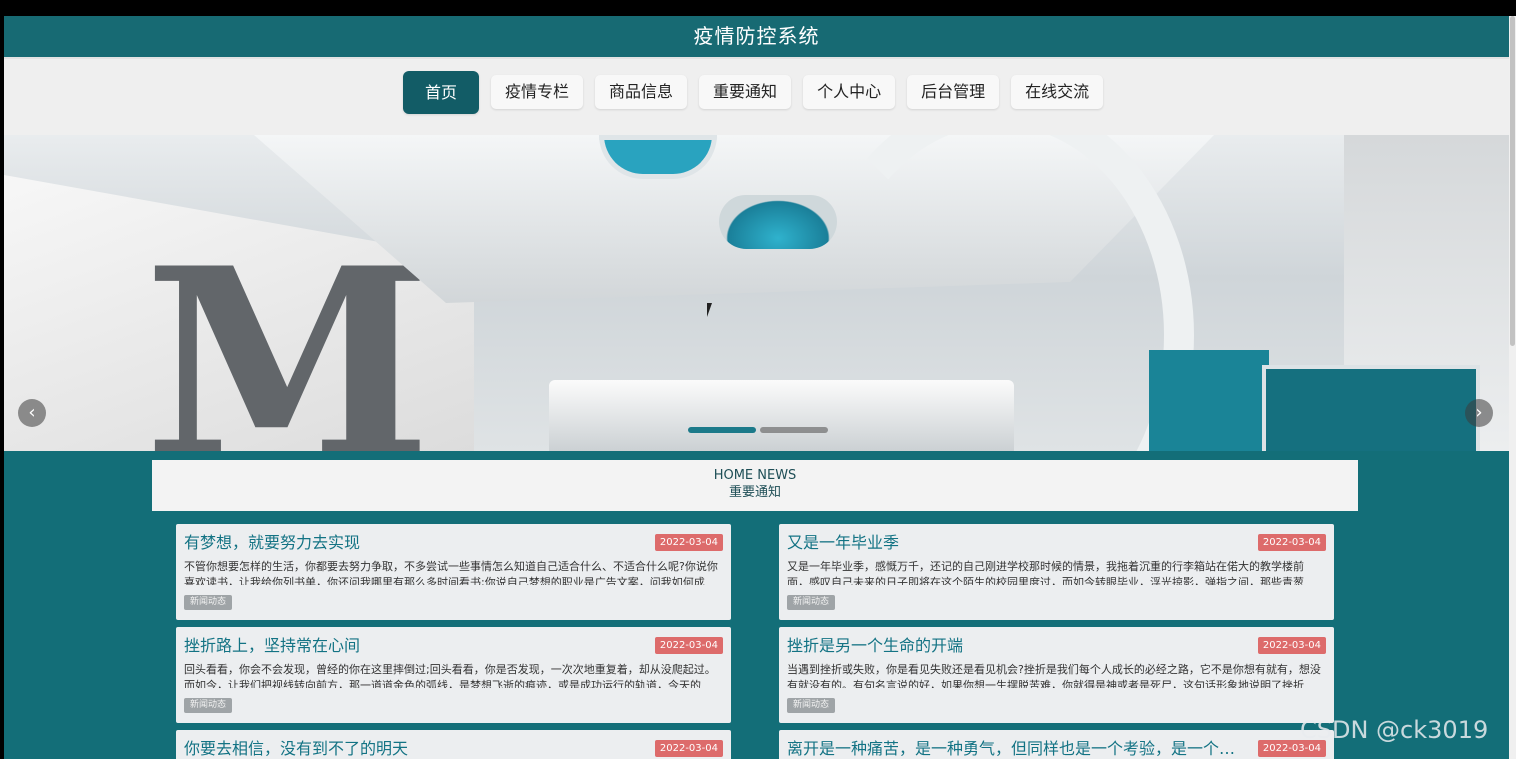 The image size is (1516, 759). I want to click on news-title: 有梦想，就要努力去实现, so click(414, 543).